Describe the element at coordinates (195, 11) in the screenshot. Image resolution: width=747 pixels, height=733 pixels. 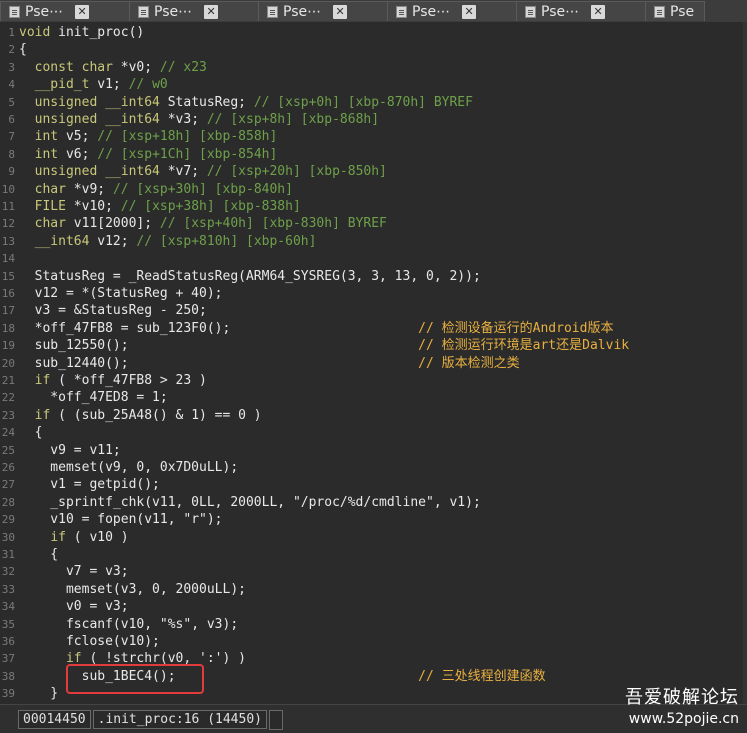
I see `tab-pseudocode-2: Pse⋯ ✕` at that location.